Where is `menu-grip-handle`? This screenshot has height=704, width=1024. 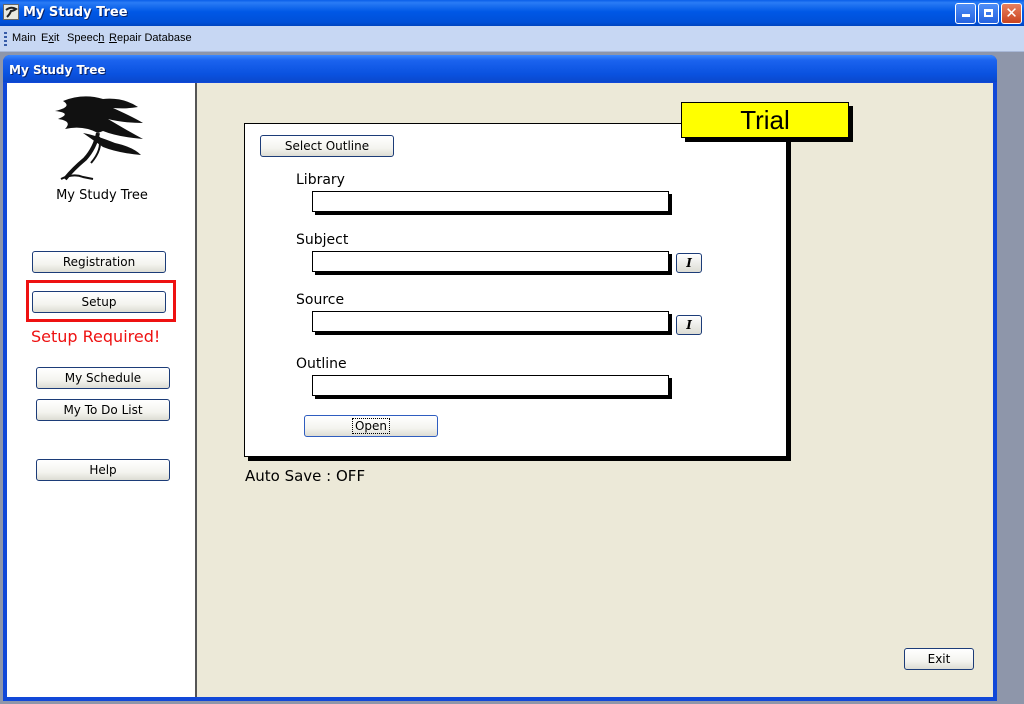 menu-grip-handle is located at coordinates (5, 39).